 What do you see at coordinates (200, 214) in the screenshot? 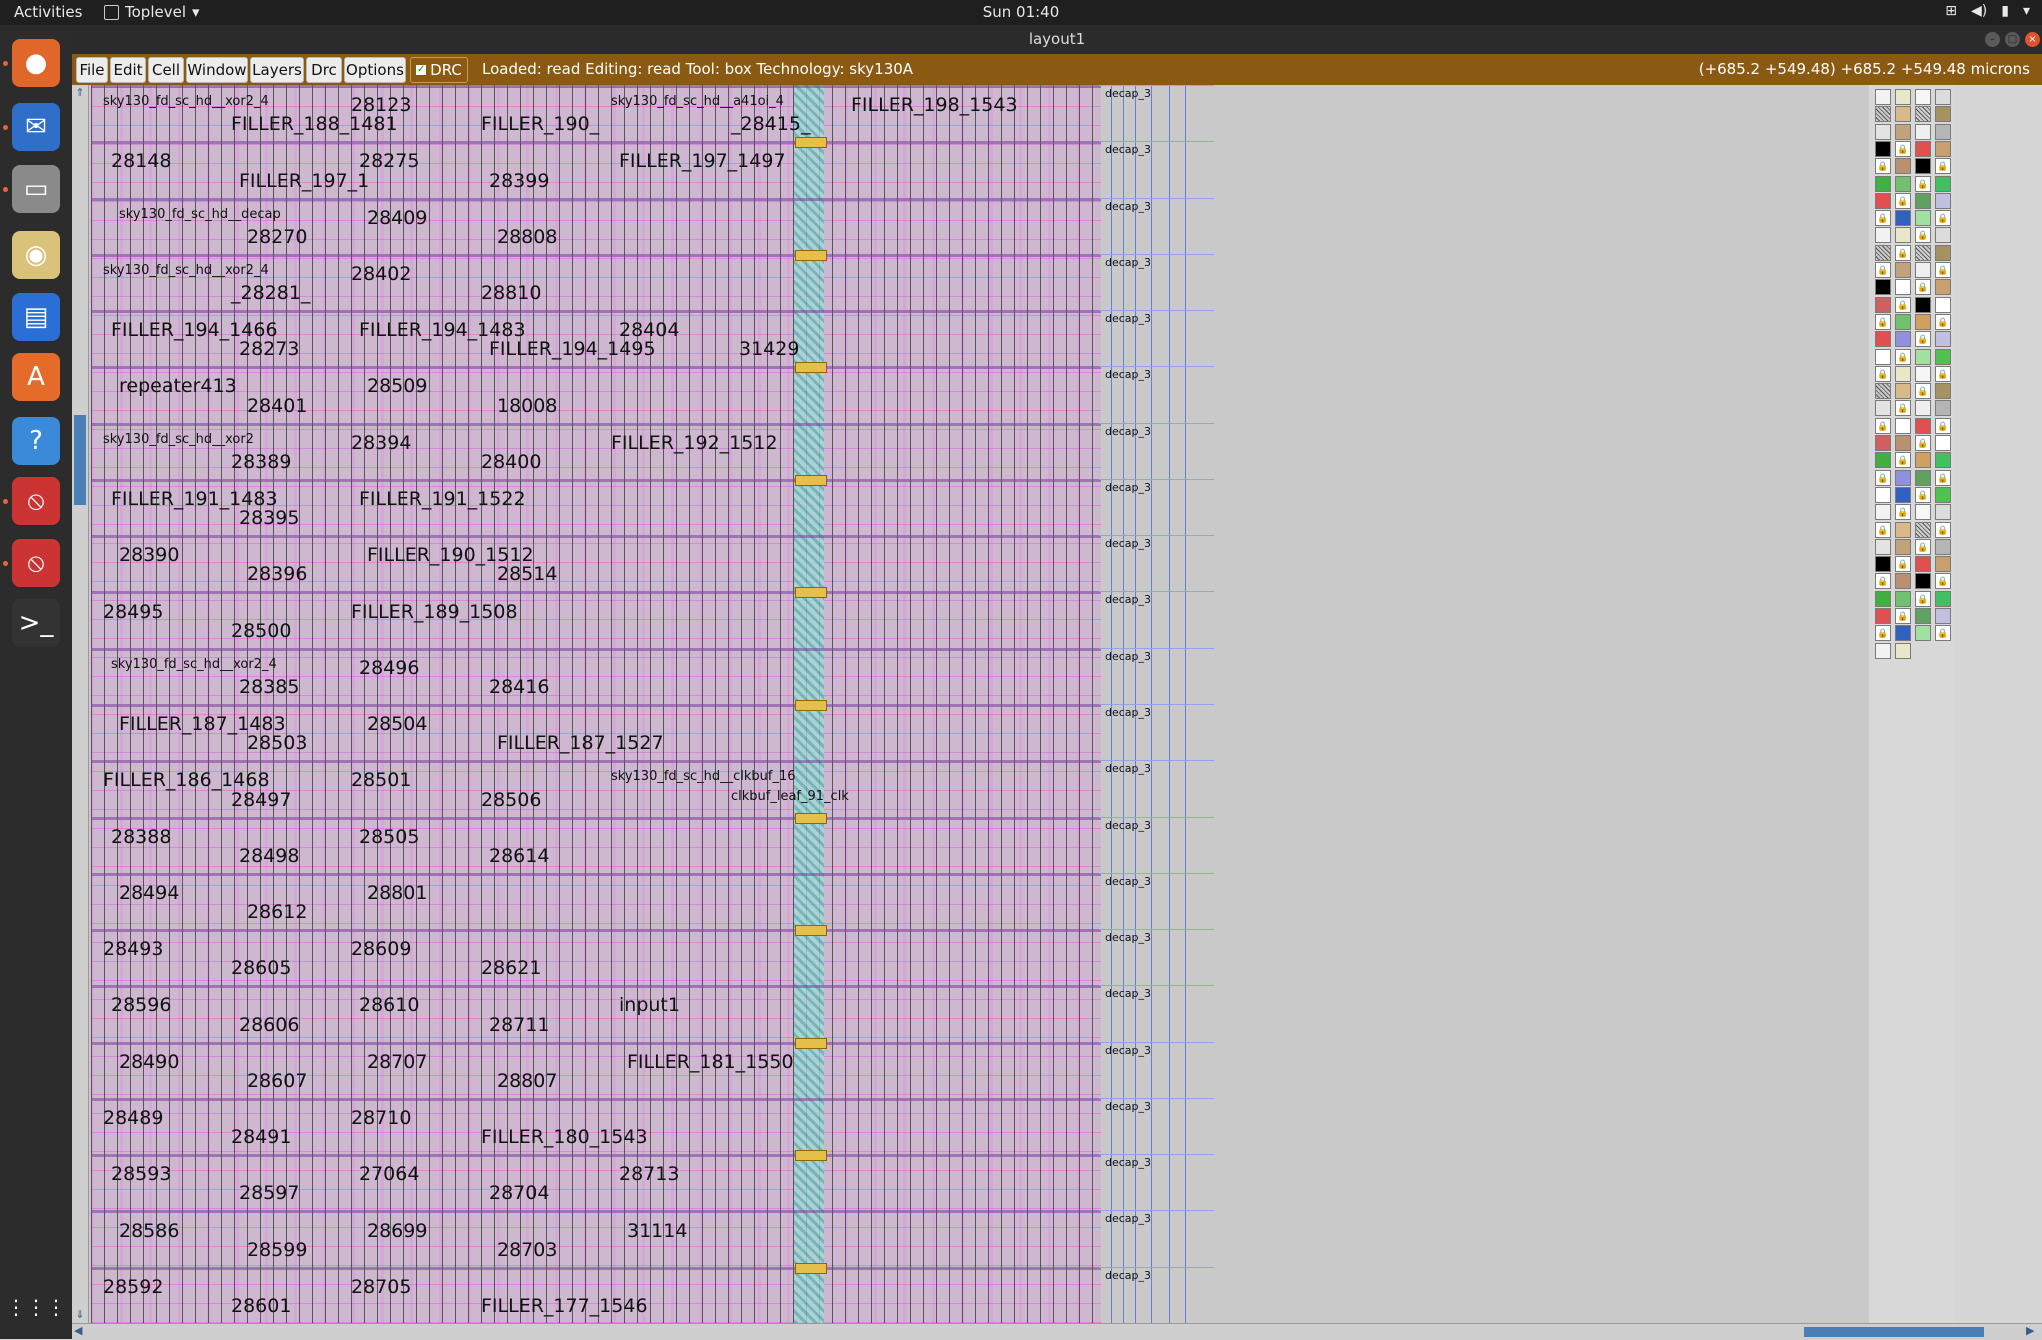
I see `cell-instance-label: sky130_fd_sc_hd__decap` at bounding box center [200, 214].